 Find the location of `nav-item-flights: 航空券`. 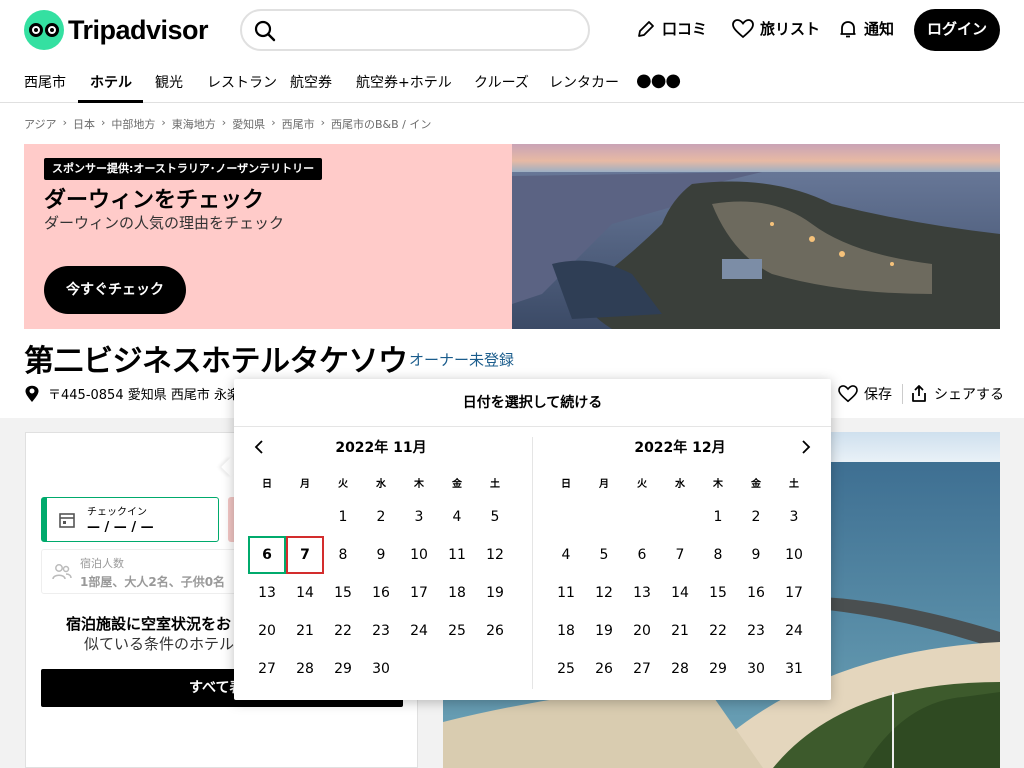

nav-item-flights: 航空券 is located at coordinates (311, 82).